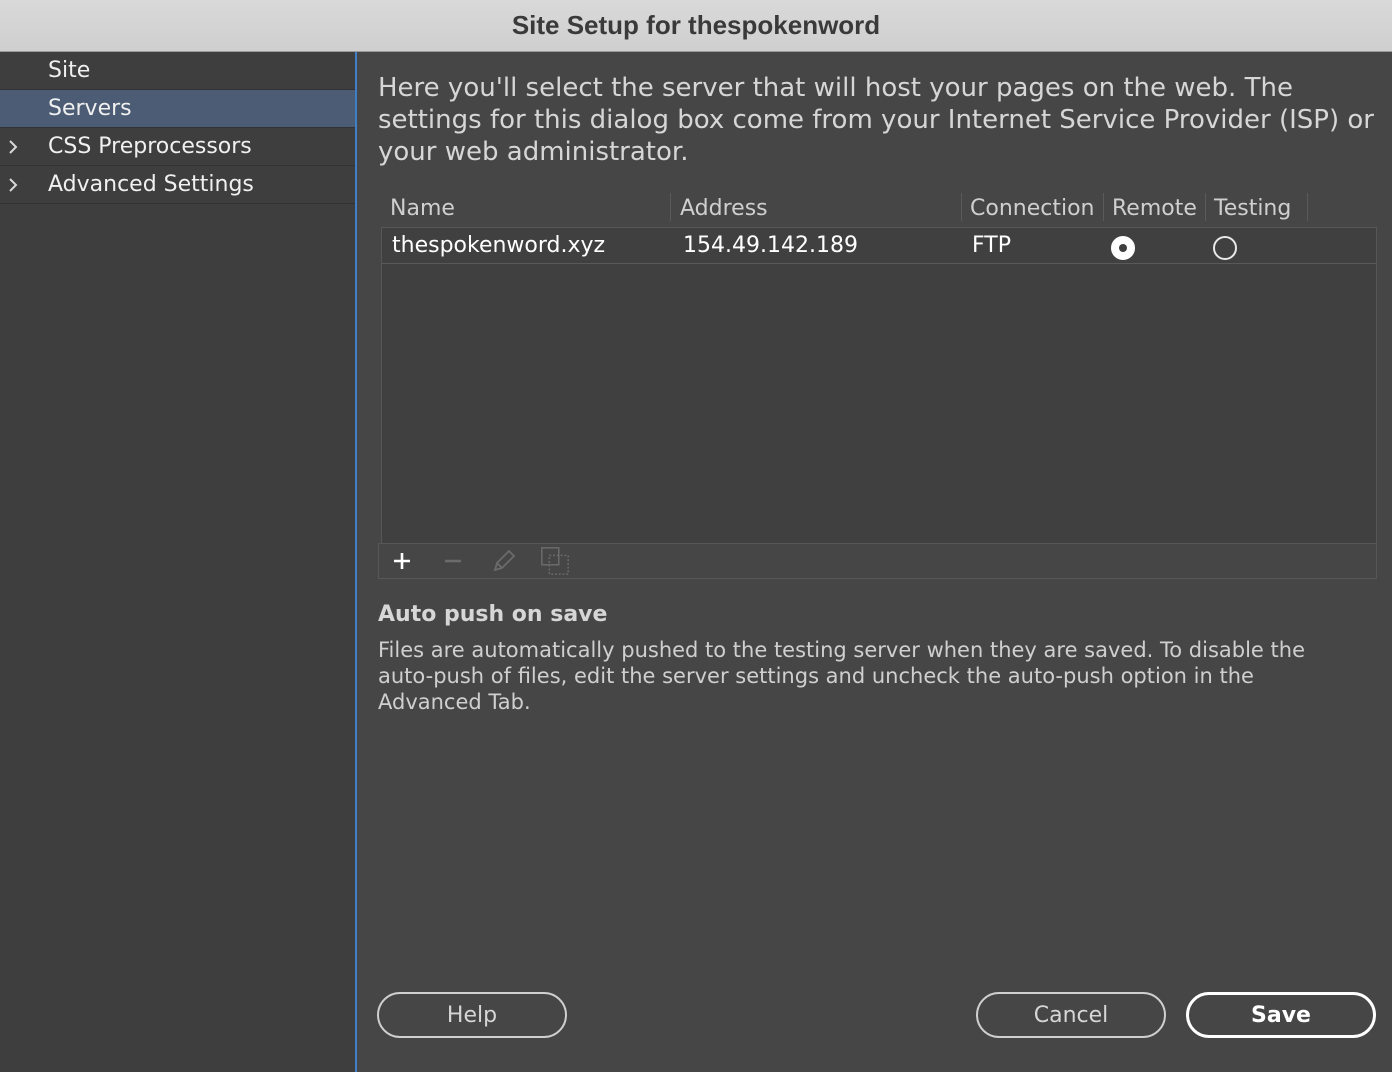 This screenshot has width=1392, height=1072. What do you see at coordinates (499, 245) in the screenshot?
I see `server-name: thespokenword.xyz` at bounding box center [499, 245].